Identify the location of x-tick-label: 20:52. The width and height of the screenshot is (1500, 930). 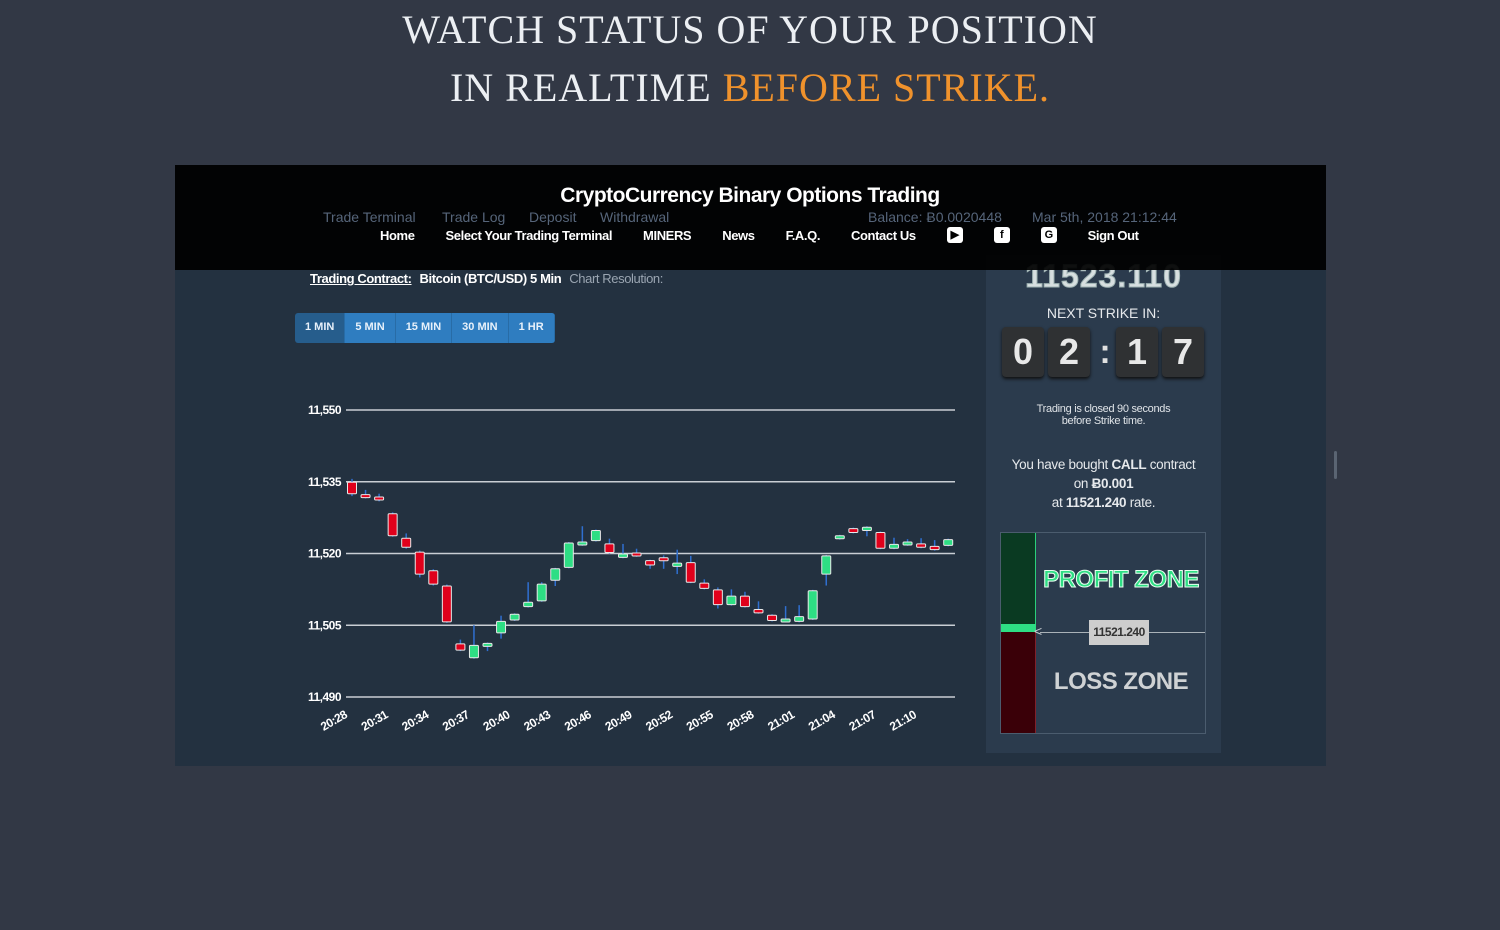
(659, 720).